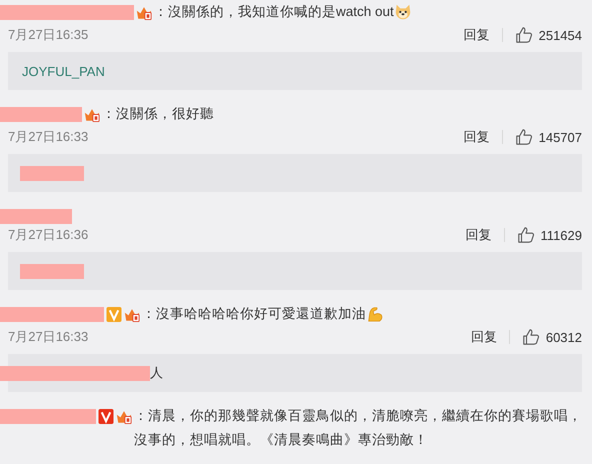 This screenshot has width=592, height=464. I want to click on comment-text: ：沒事哈哈哈哈你好可愛還道歉加油, so click(254, 314).